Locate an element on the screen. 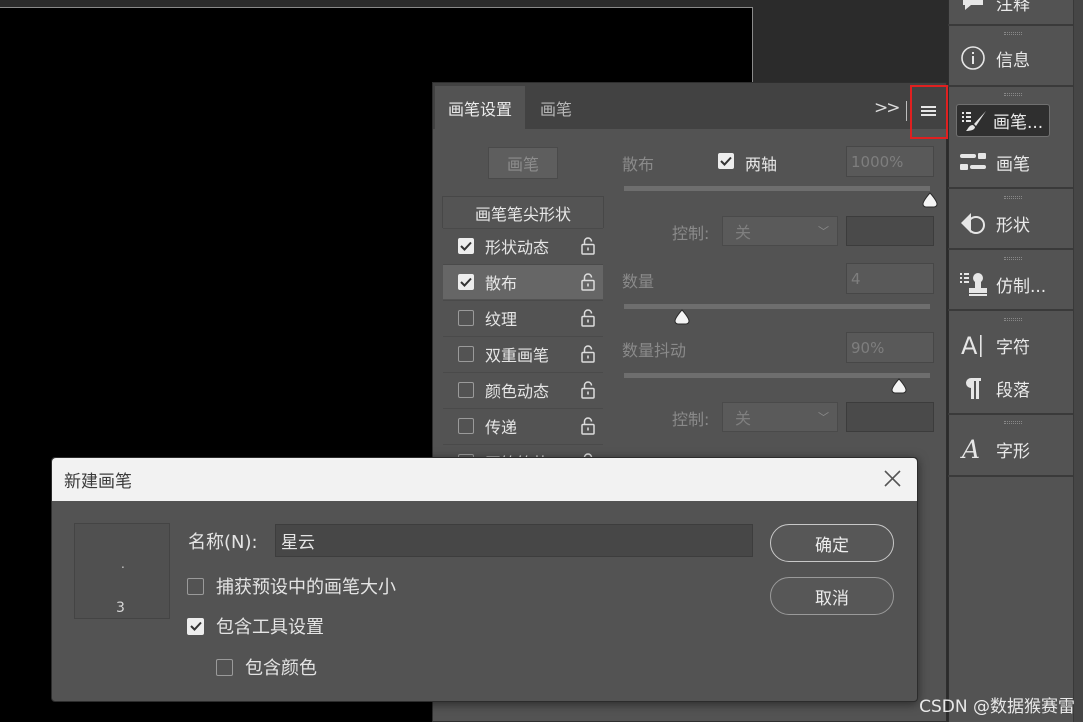  watermark: CSDN @数据猴赛雷 is located at coordinates (997, 707).